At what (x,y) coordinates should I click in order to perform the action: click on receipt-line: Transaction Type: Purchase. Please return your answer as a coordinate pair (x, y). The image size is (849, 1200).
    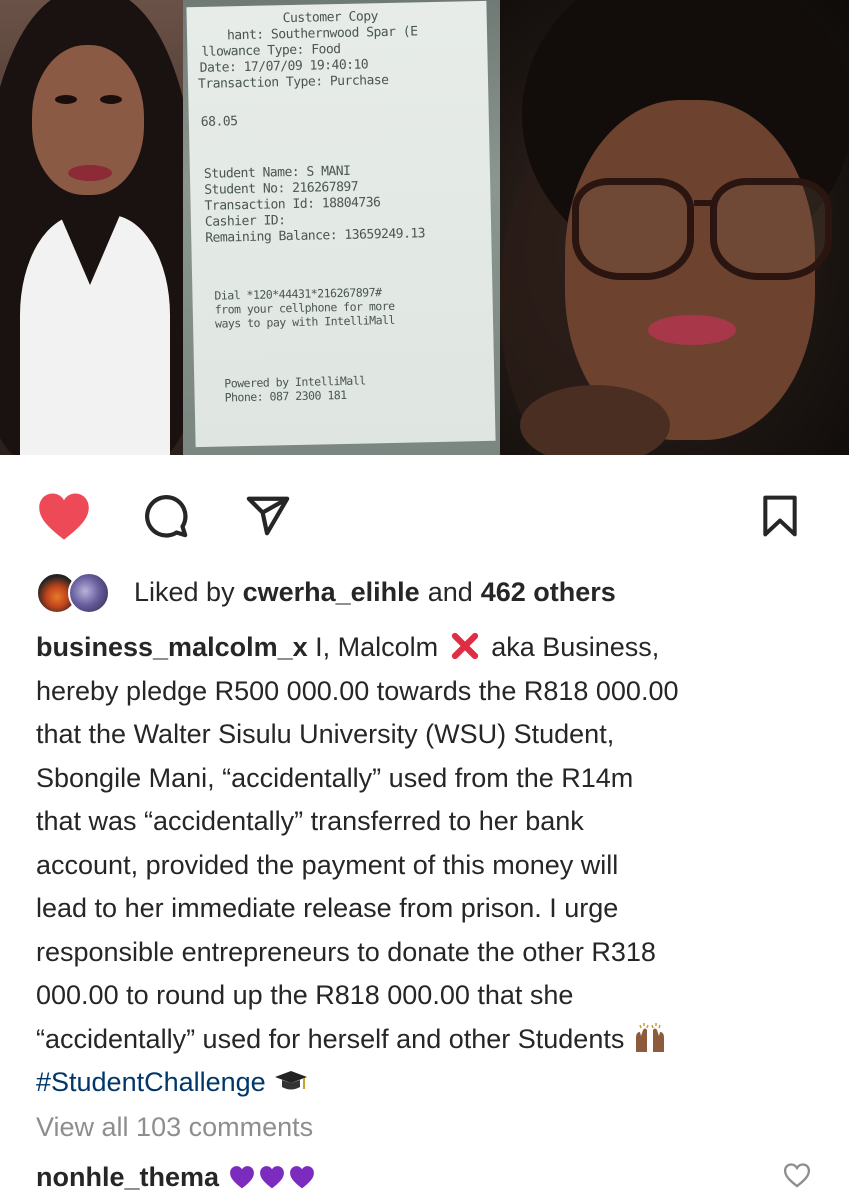
    Looking at the image, I should click on (293, 82).